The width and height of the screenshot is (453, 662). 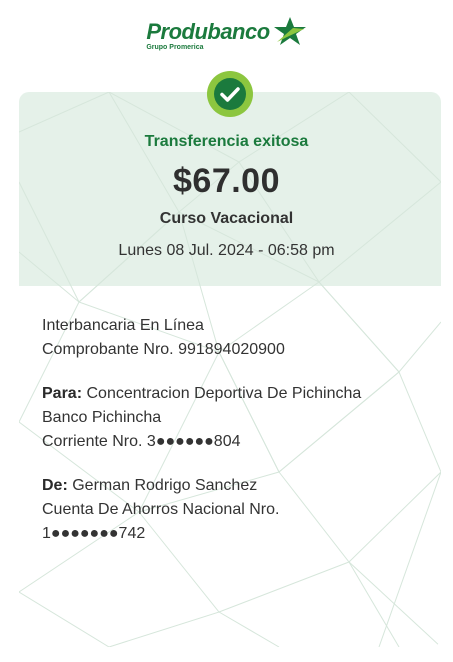 I want to click on check-circle-icon, so click(x=230, y=94).